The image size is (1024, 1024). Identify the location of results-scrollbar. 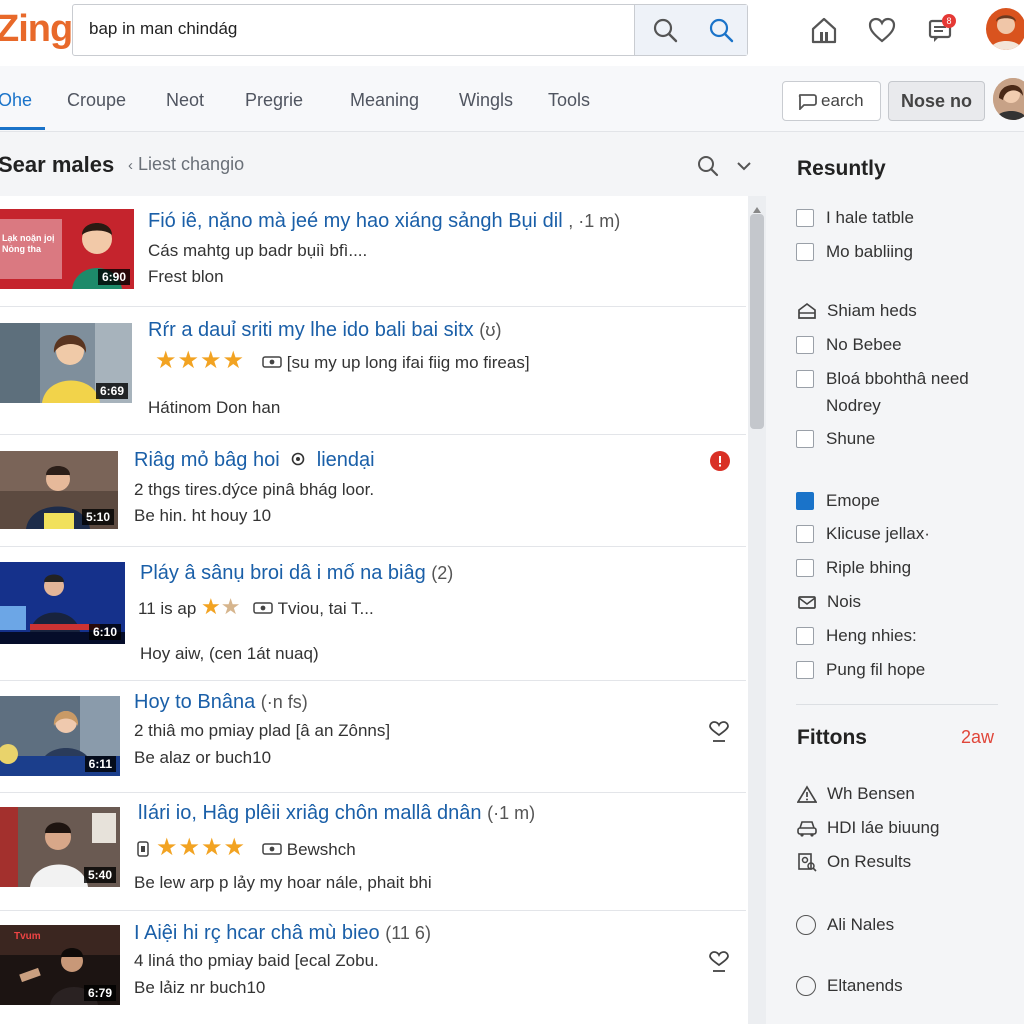
(757, 610).